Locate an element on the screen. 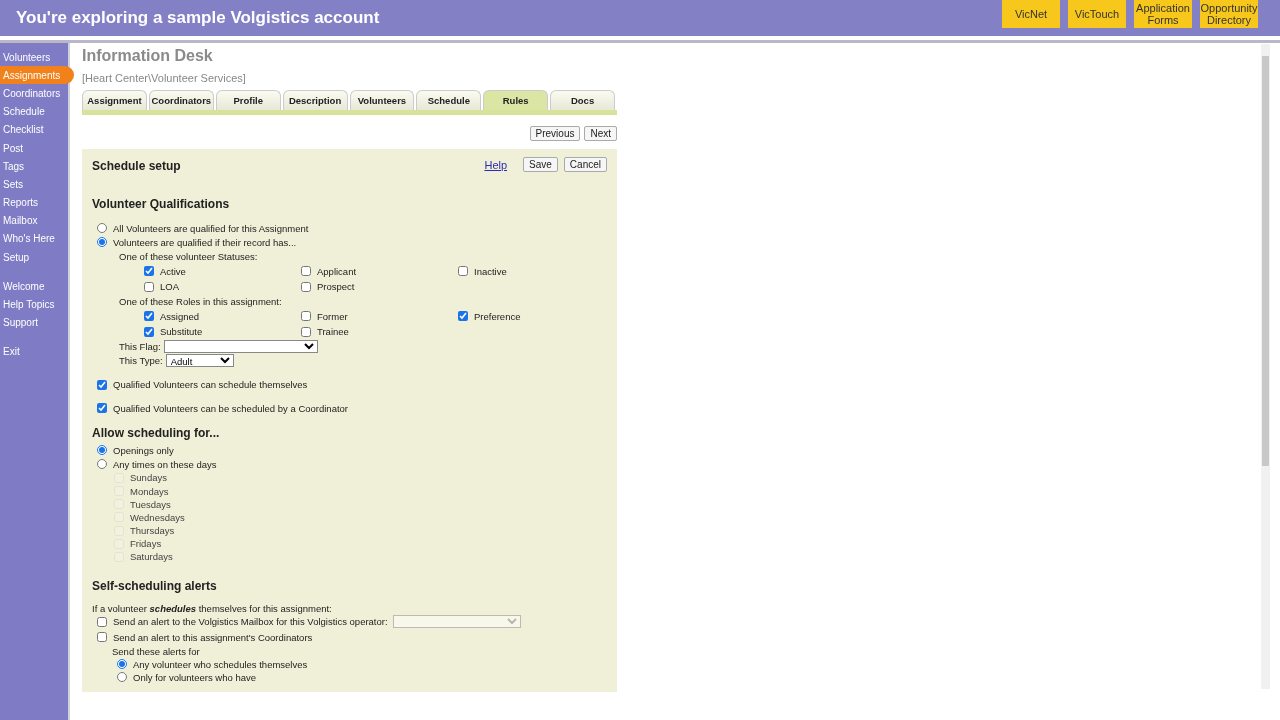 The height and width of the screenshot is (720, 1280). checkbox-label: Tuesdays is located at coordinates (150, 504).